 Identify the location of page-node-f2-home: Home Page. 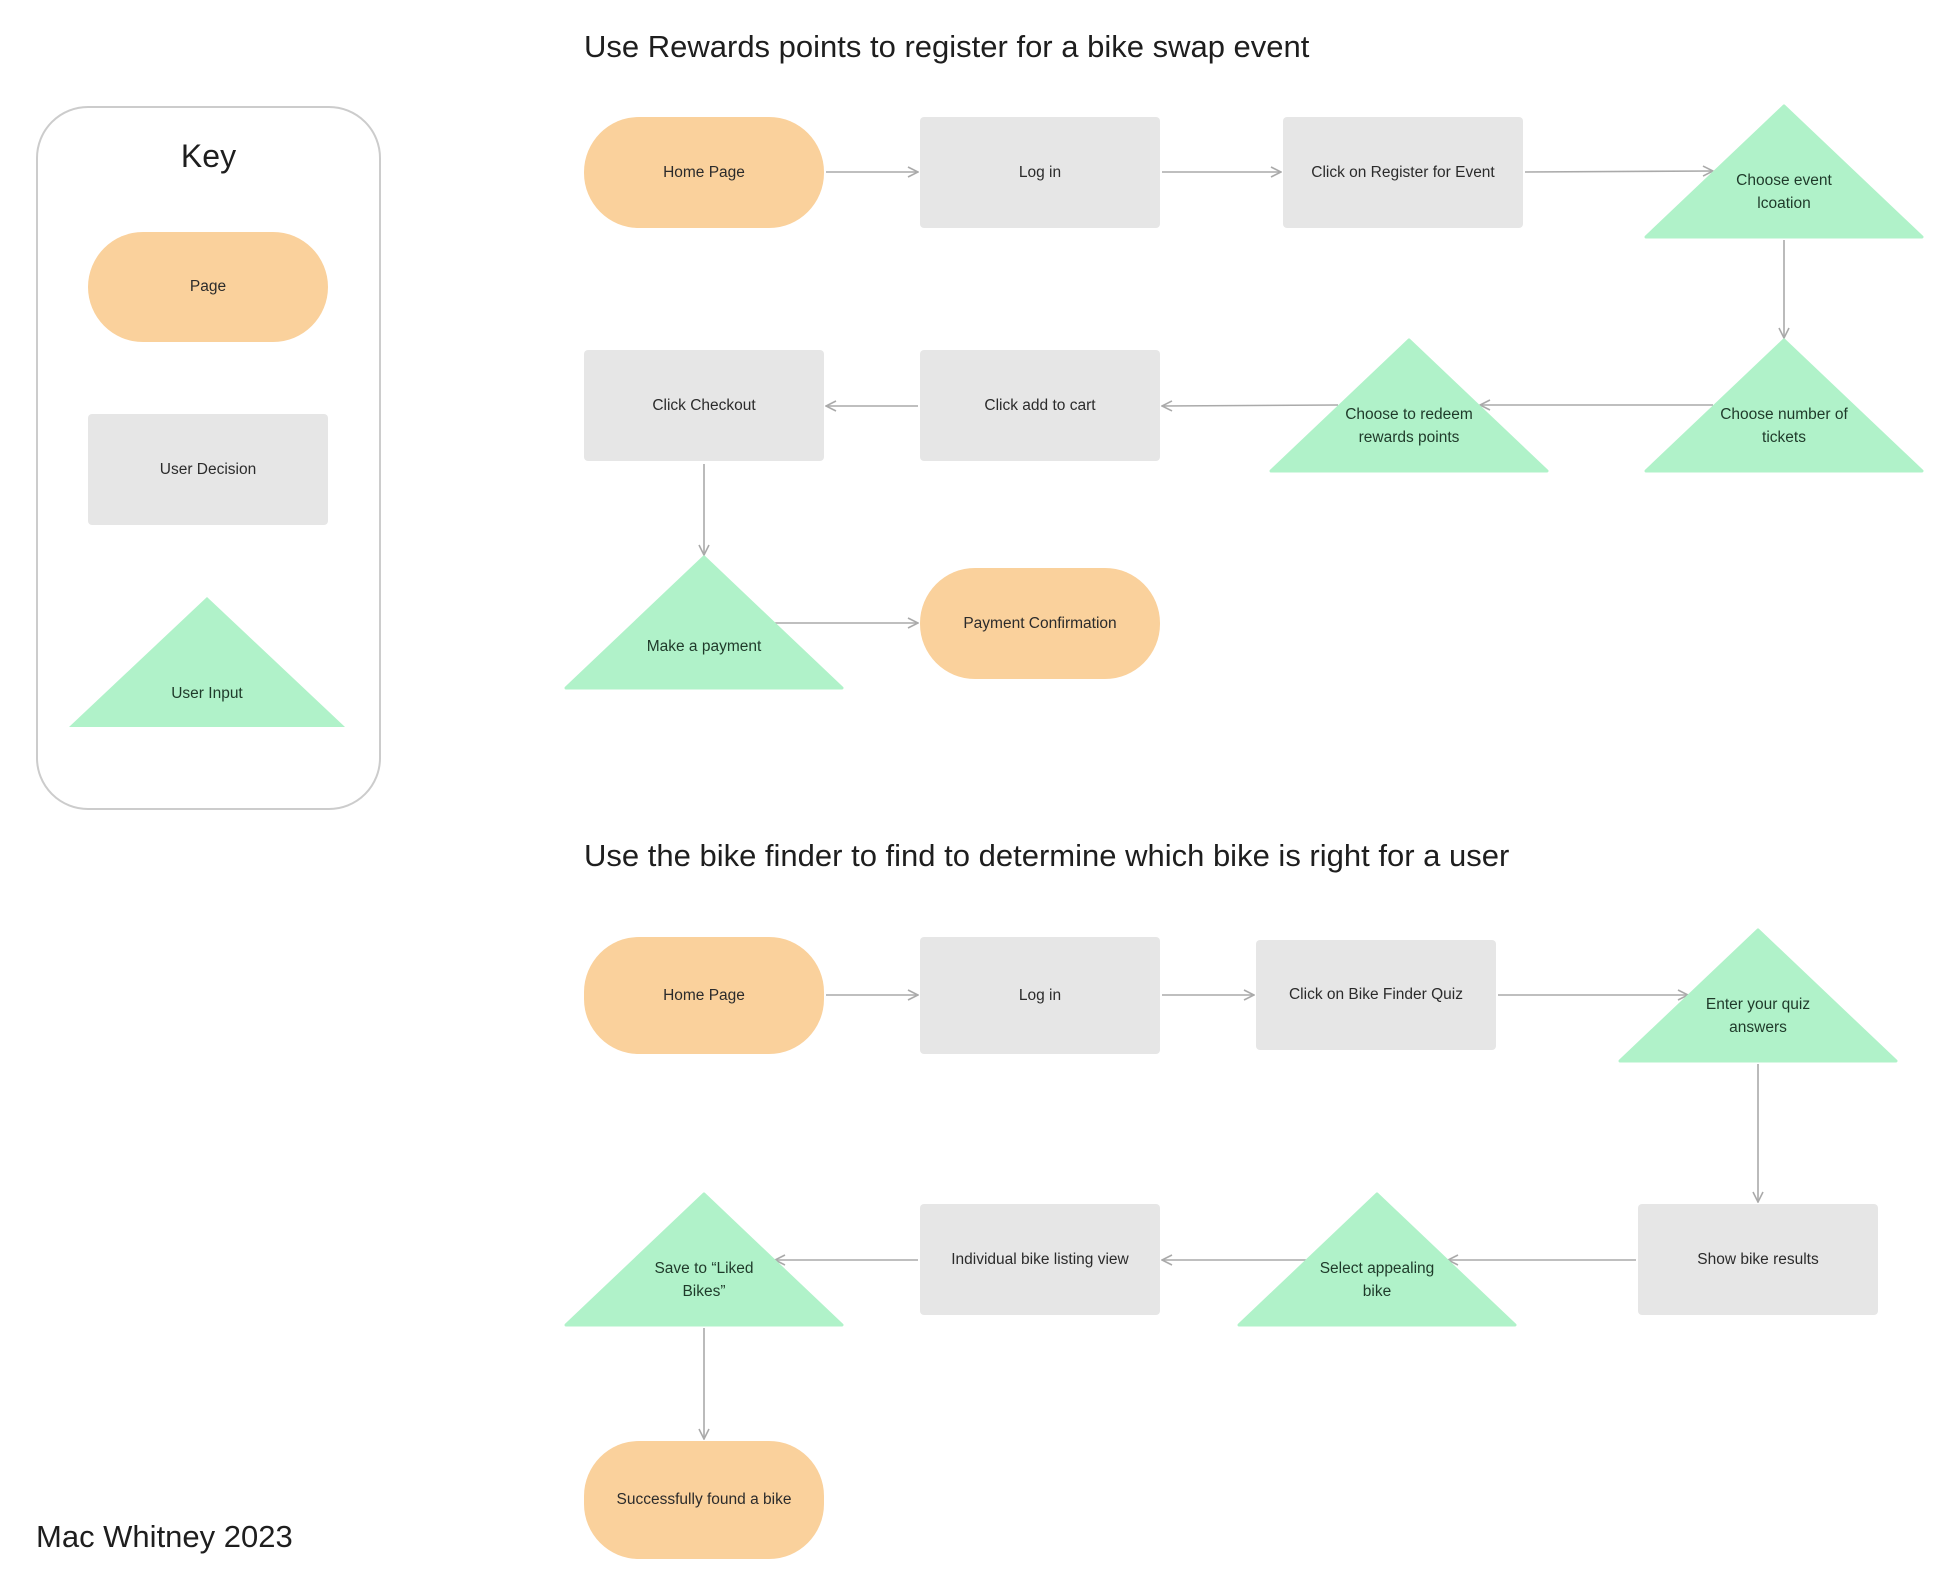
(704, 995).